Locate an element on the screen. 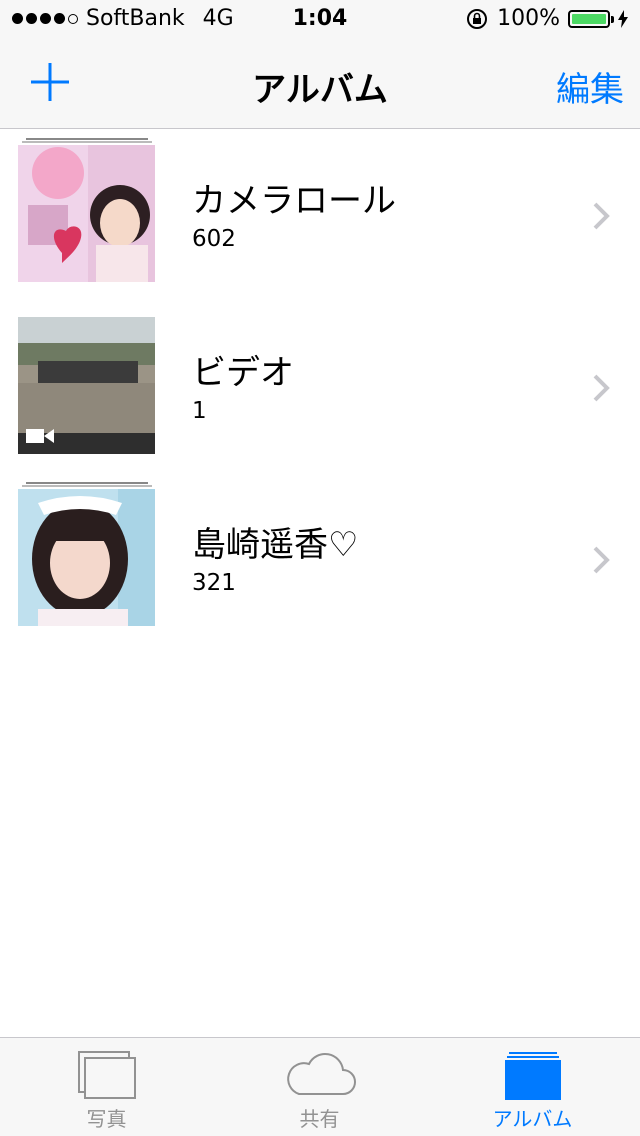 Image resolution: width=640 pixels, height=1136 pixels. navigation-bar: アルバム 編集 is located at coordinates (320, 84).